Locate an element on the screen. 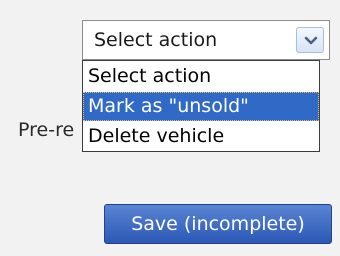 Image resolution: width=340 pixels, height=256 pixels. field-label: Pre-re is located at coordinates (46, 130).